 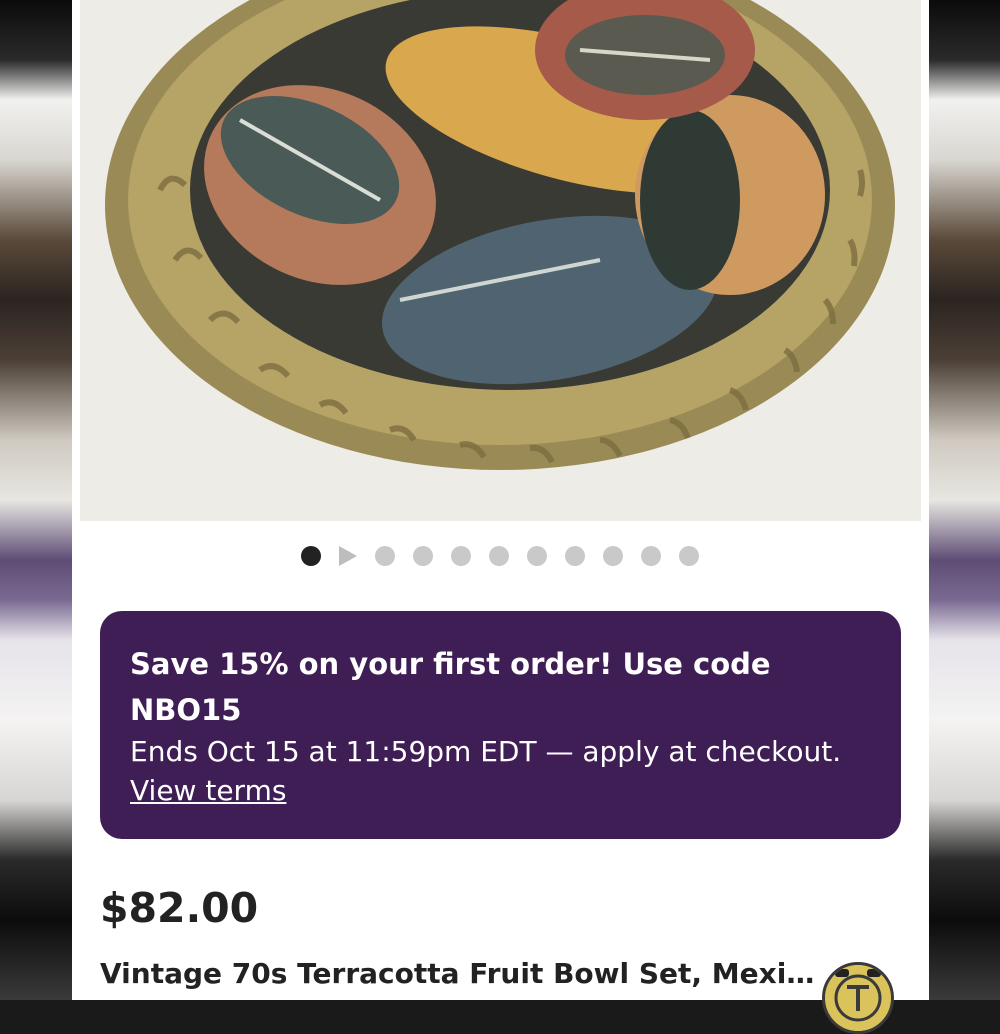 I want to click on view-terms-link: View terms, so click(x=208, y=791).